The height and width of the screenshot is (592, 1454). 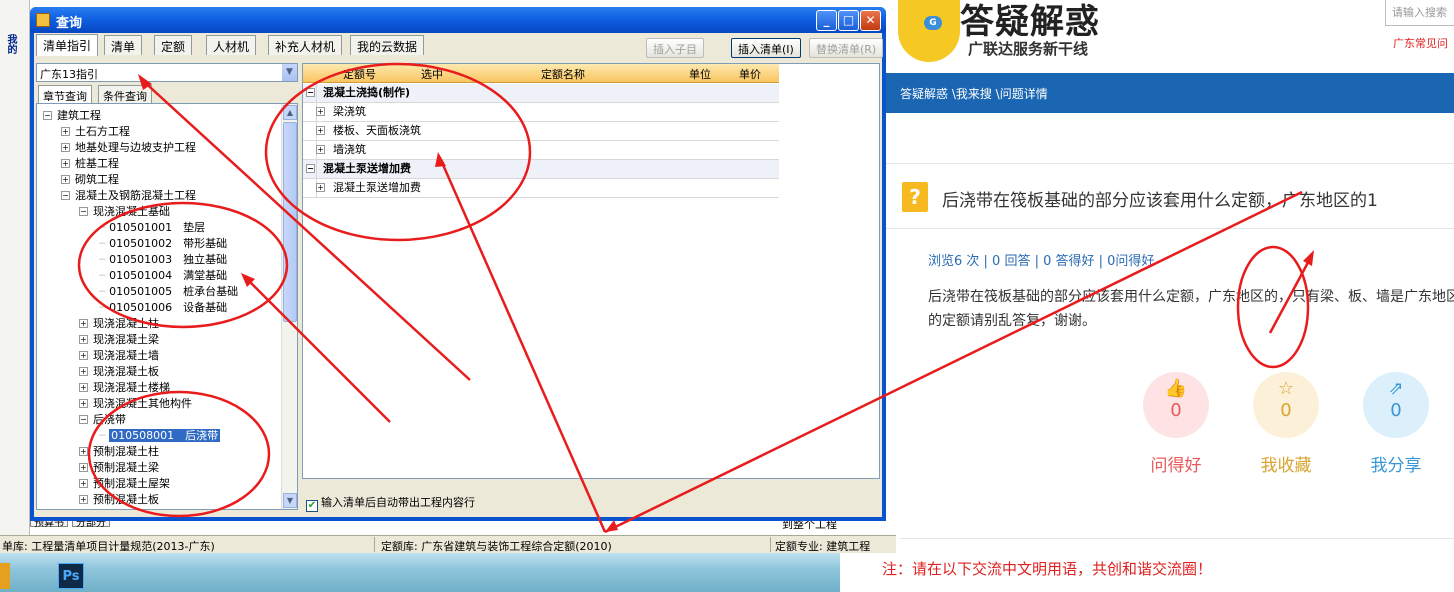 I want to click on favorite-label: 我收藏, so click(x=1286, y=463).